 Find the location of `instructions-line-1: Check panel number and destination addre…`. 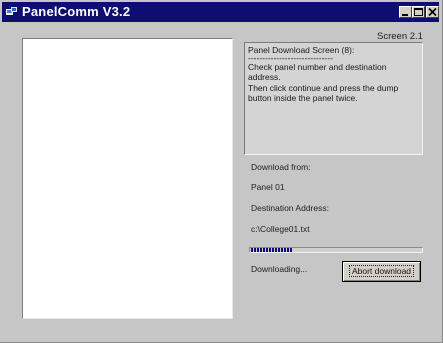

instructions-line-1: Check panel number and destination addre… is located at coordinates (317, 72).